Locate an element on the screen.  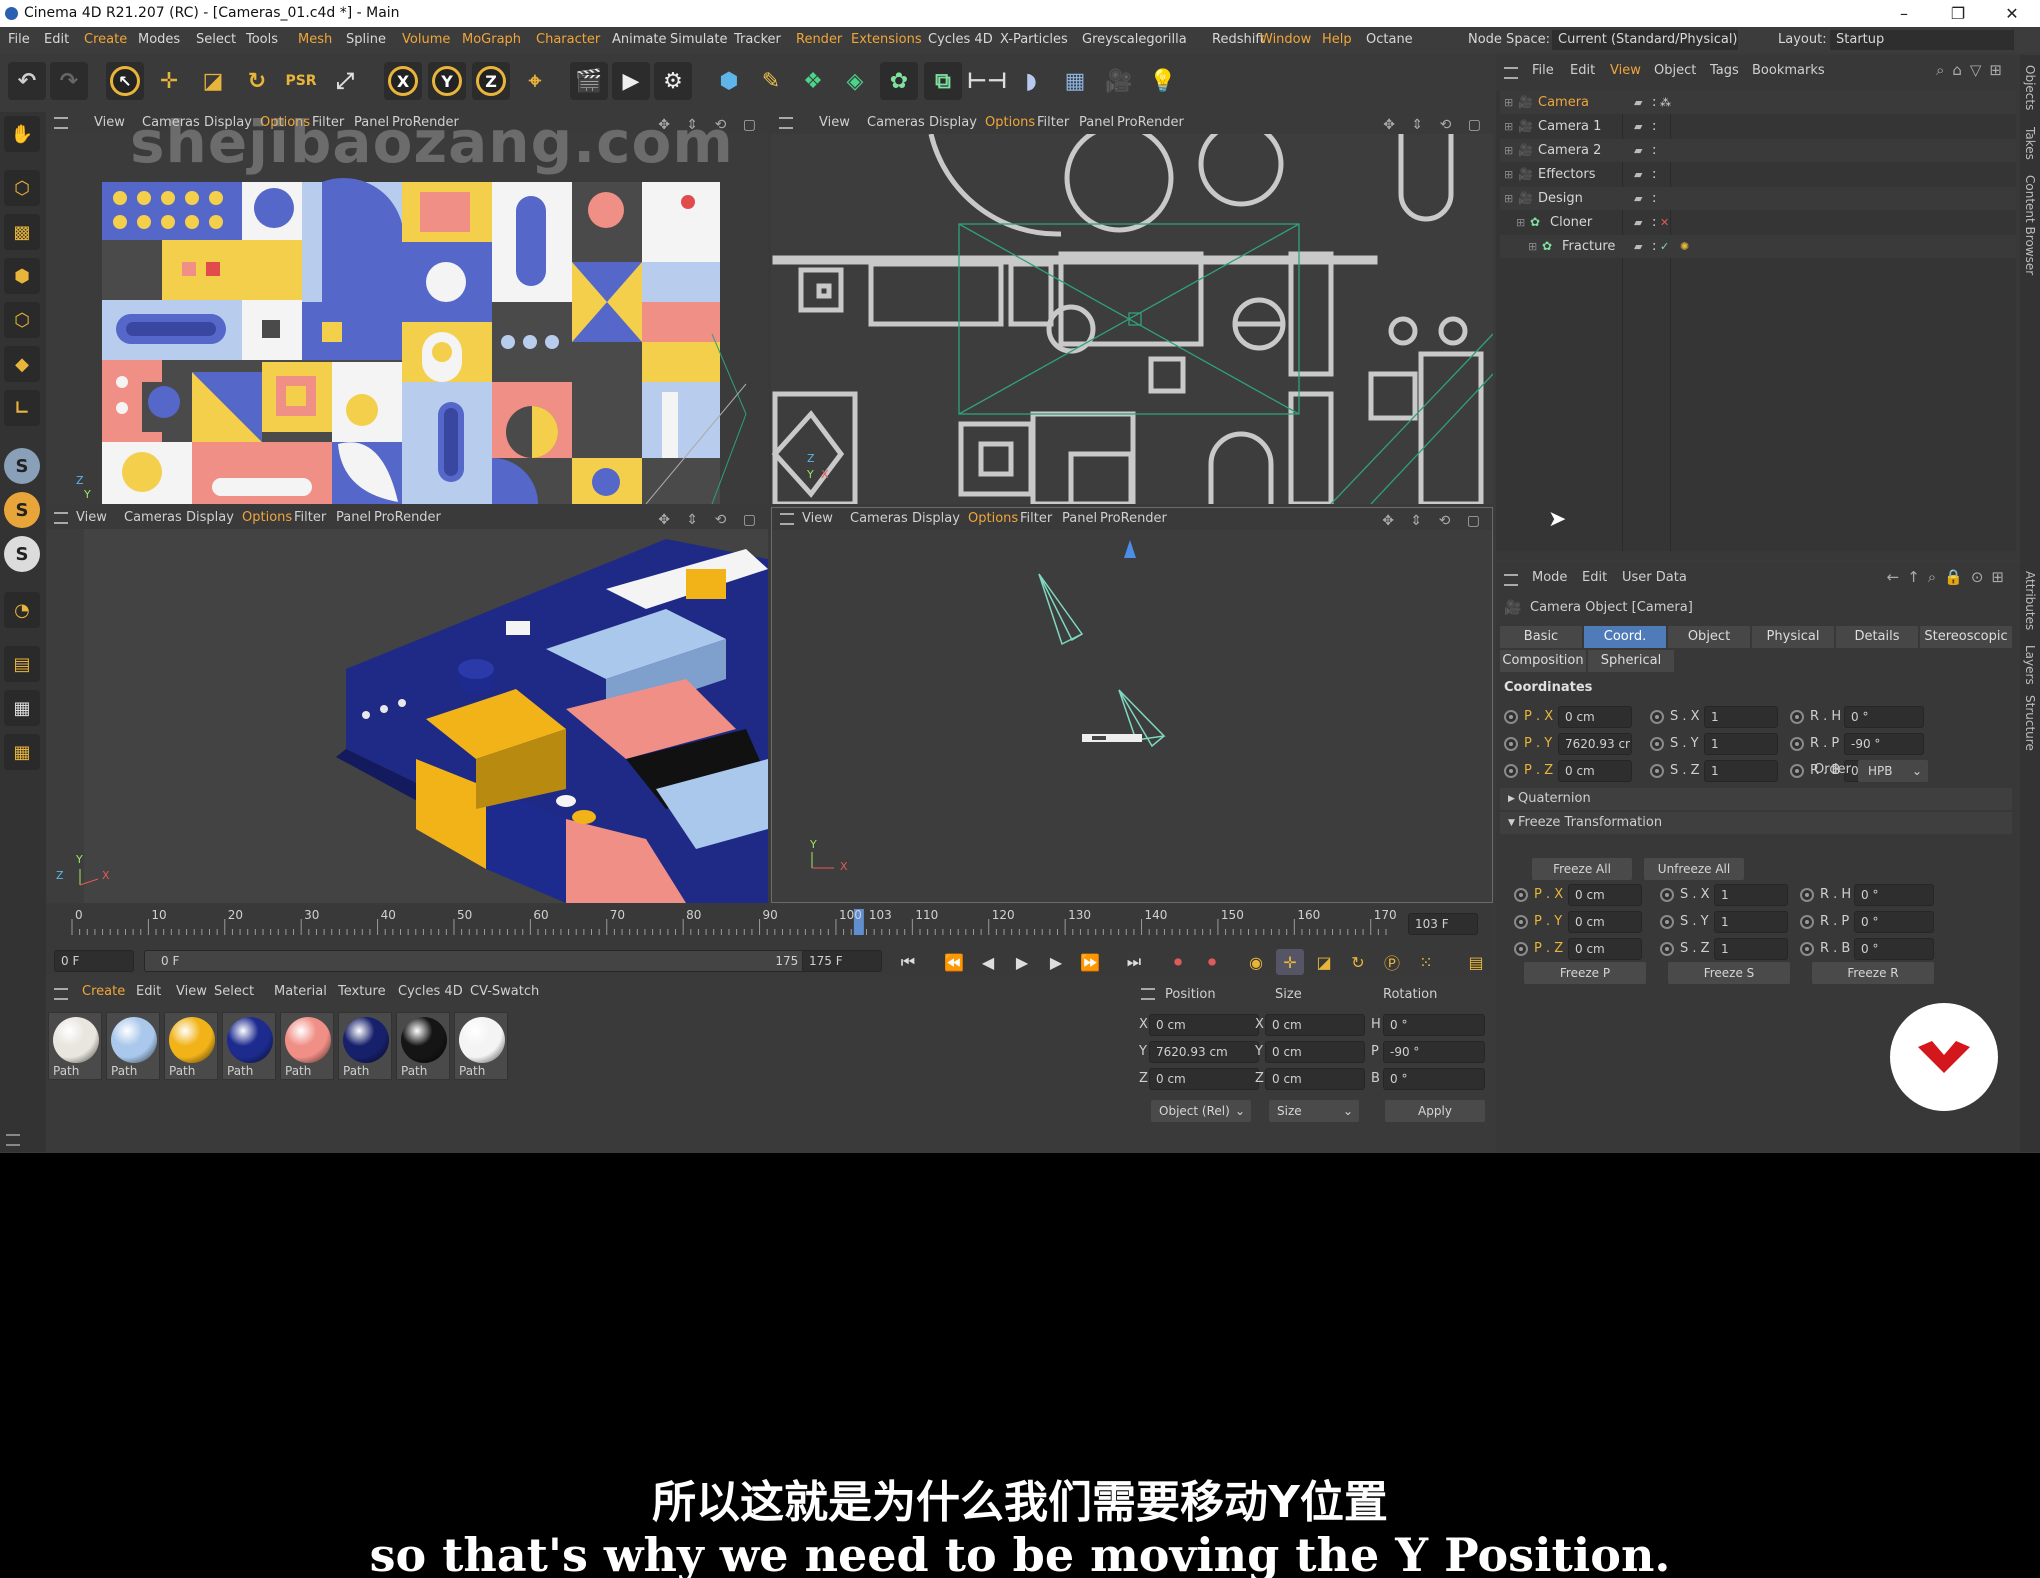
menu-item: Help is located at coordinates (1337, 40).